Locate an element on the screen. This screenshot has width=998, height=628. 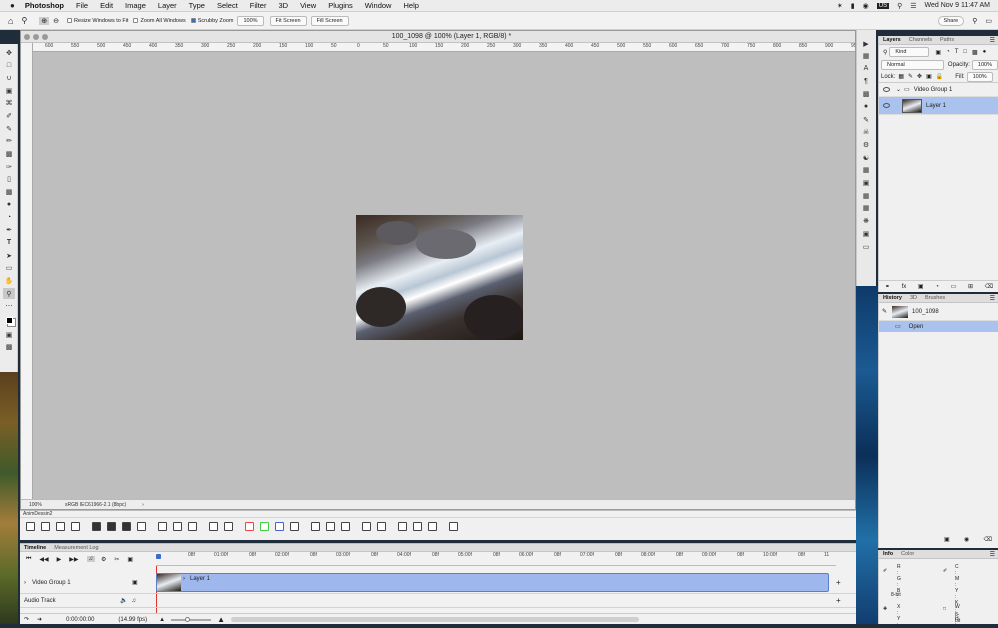
lasso-tool-icon: ∪ is located at coordinates (9, 77).